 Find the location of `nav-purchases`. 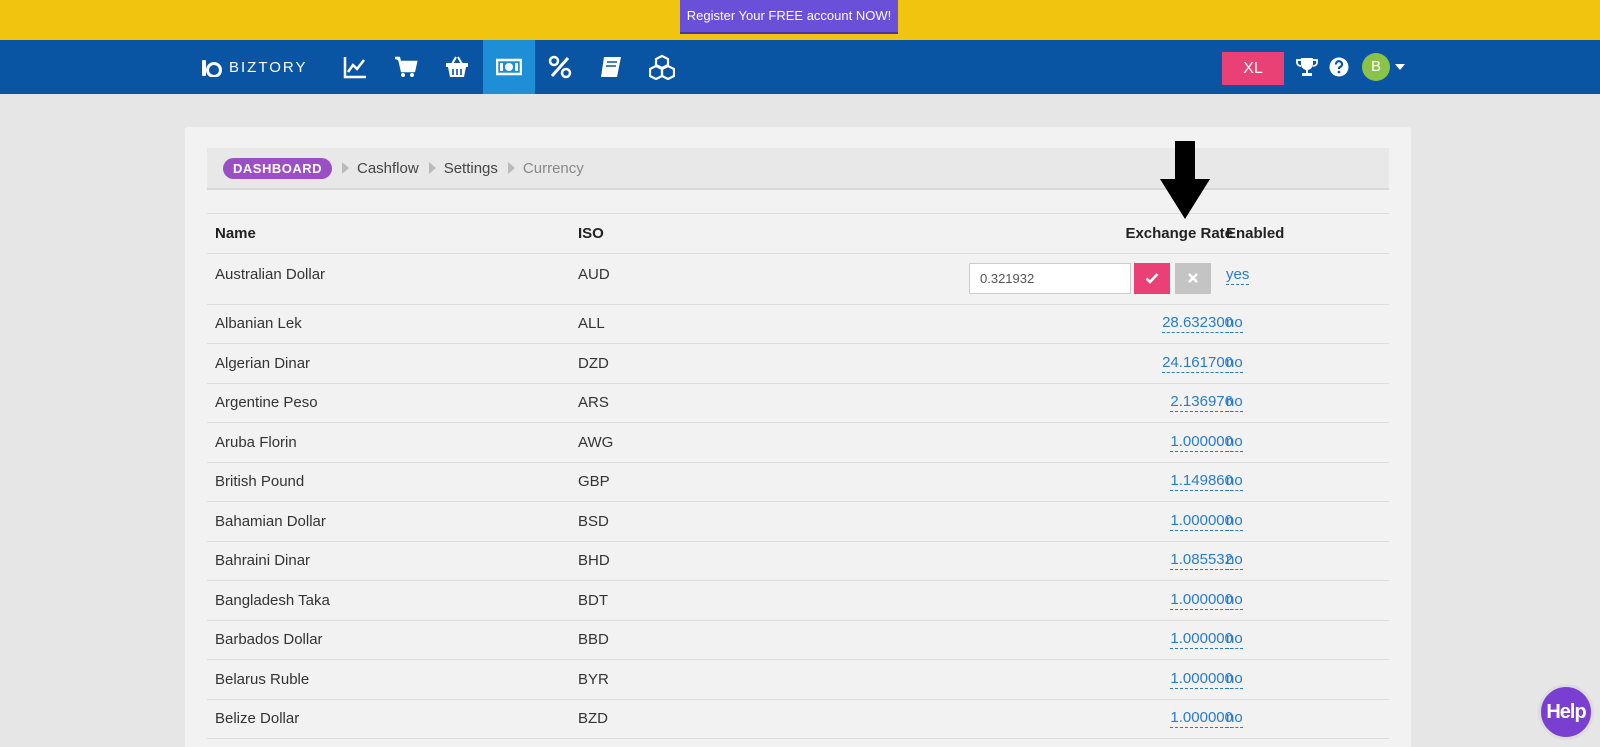

nav-purchases is located at coordinates (457, 67).